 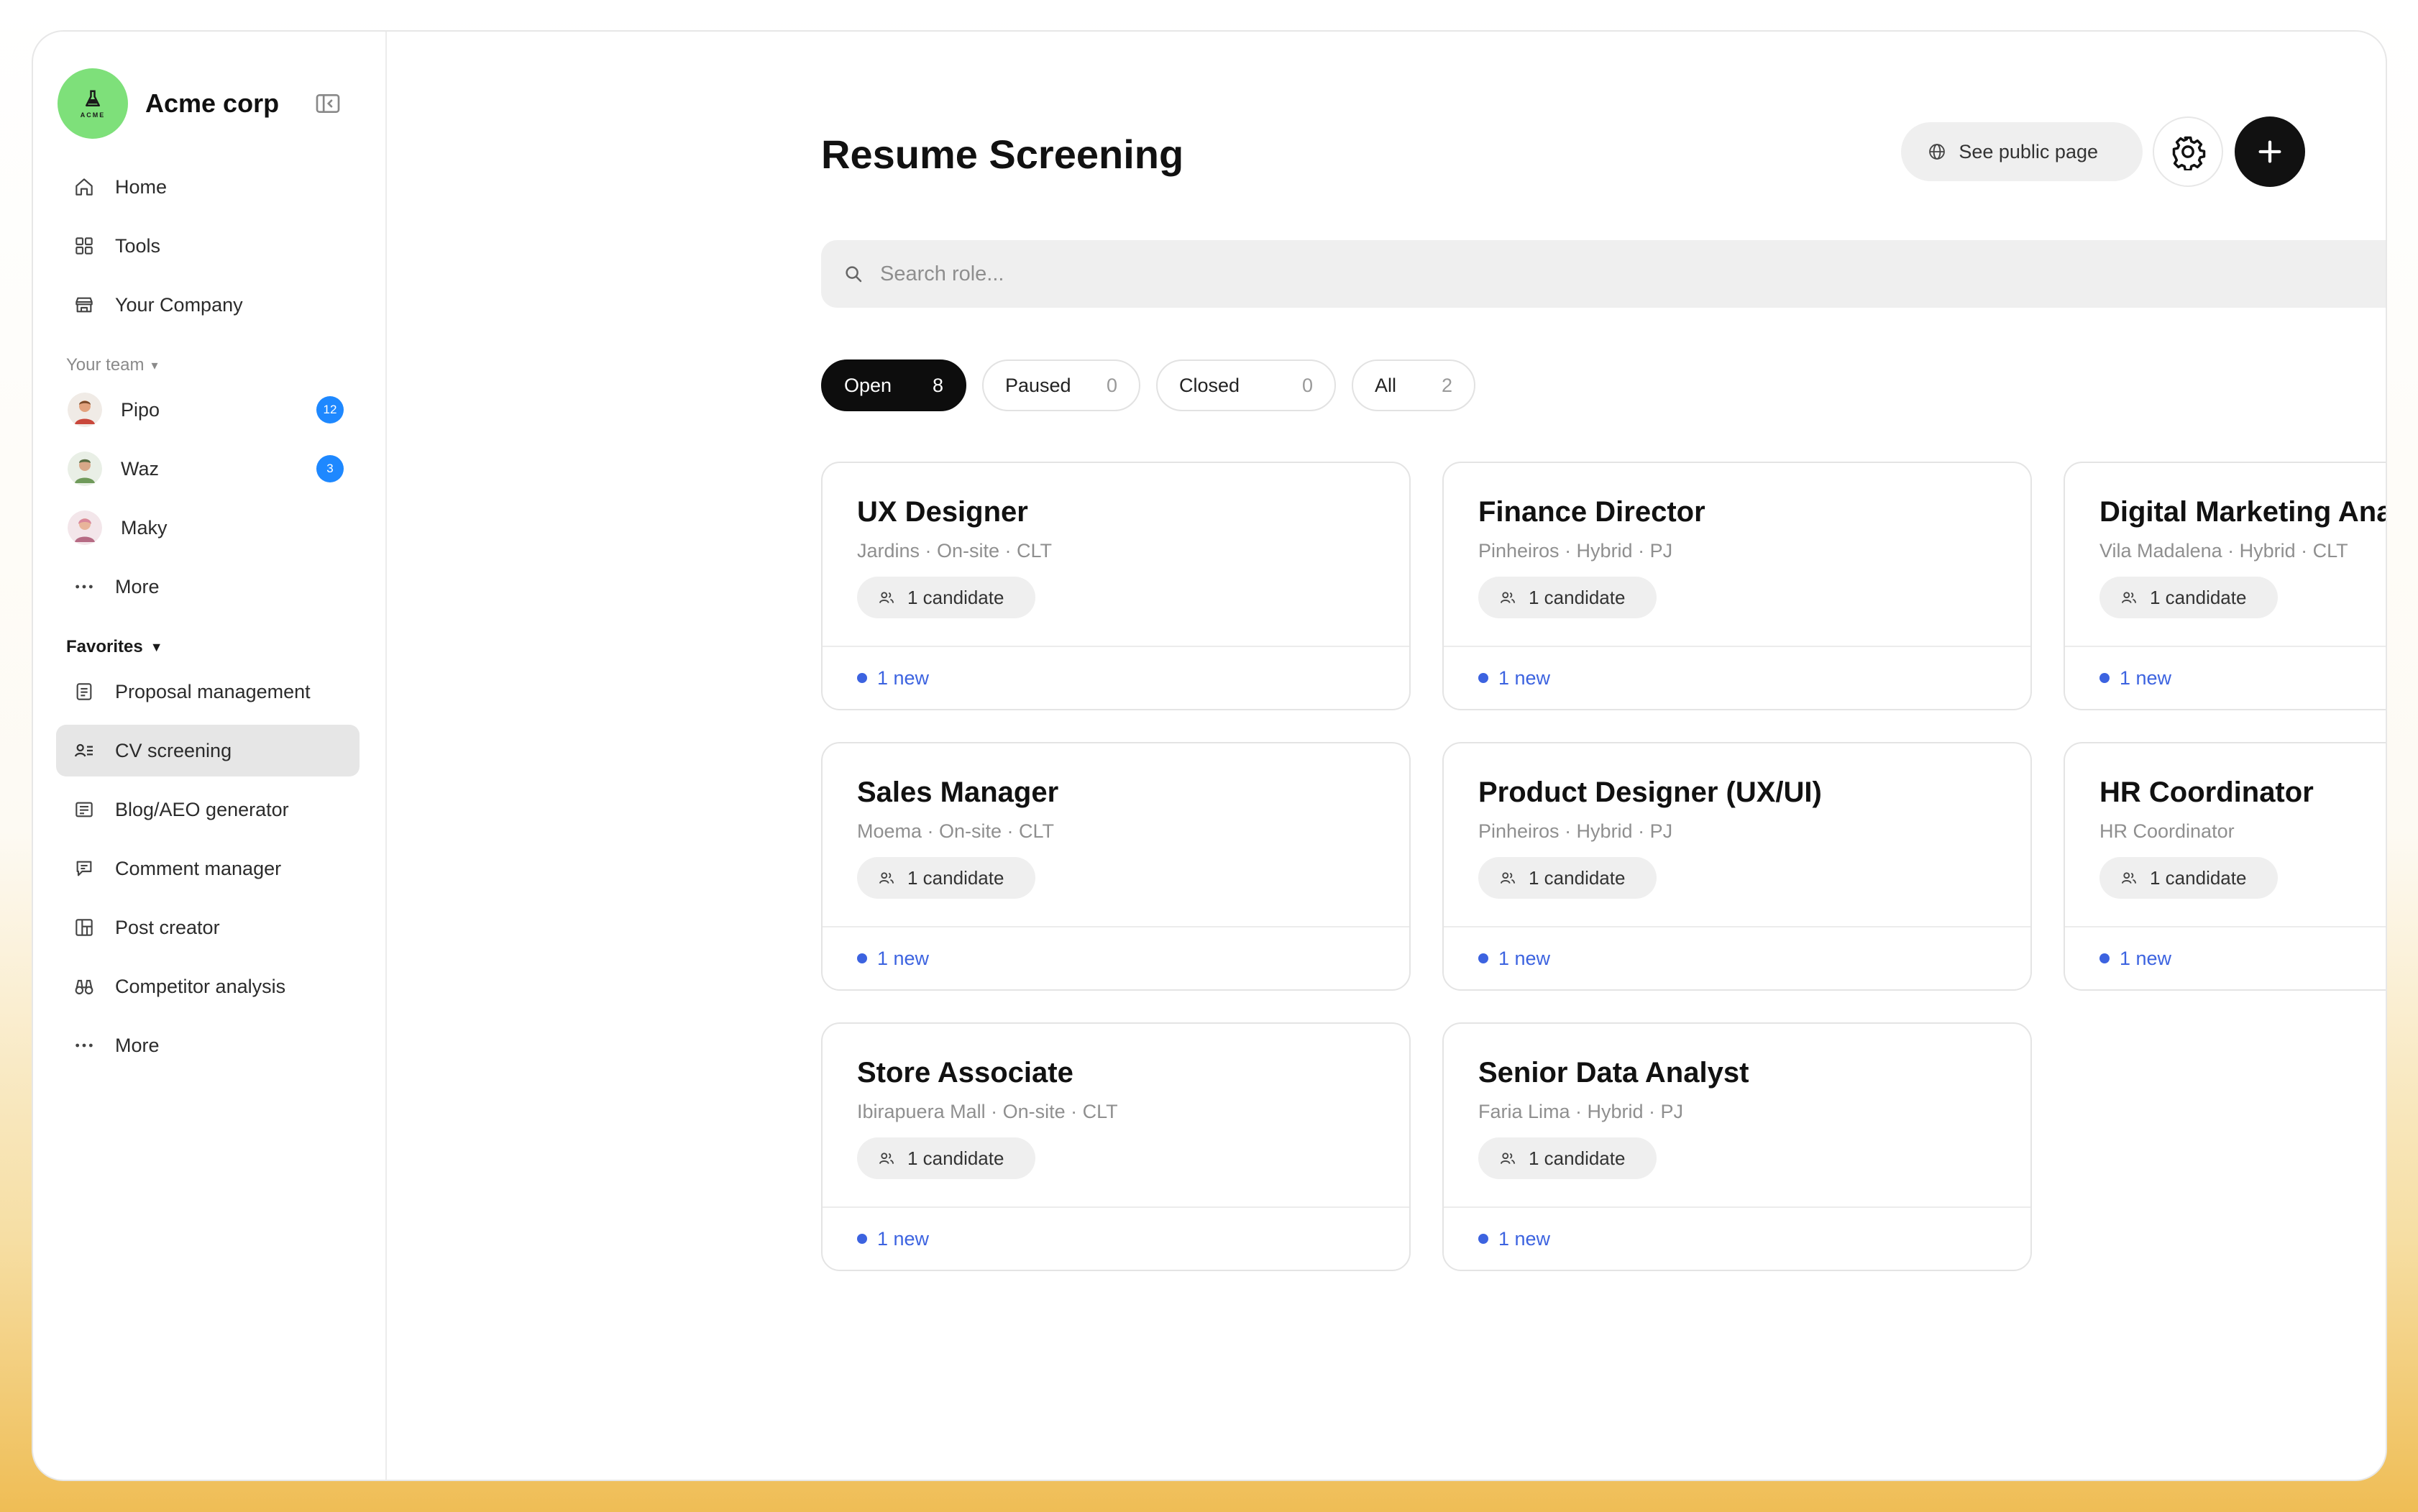 I want to click on sidebar-collapse-icon, so click(x=328, y=103).